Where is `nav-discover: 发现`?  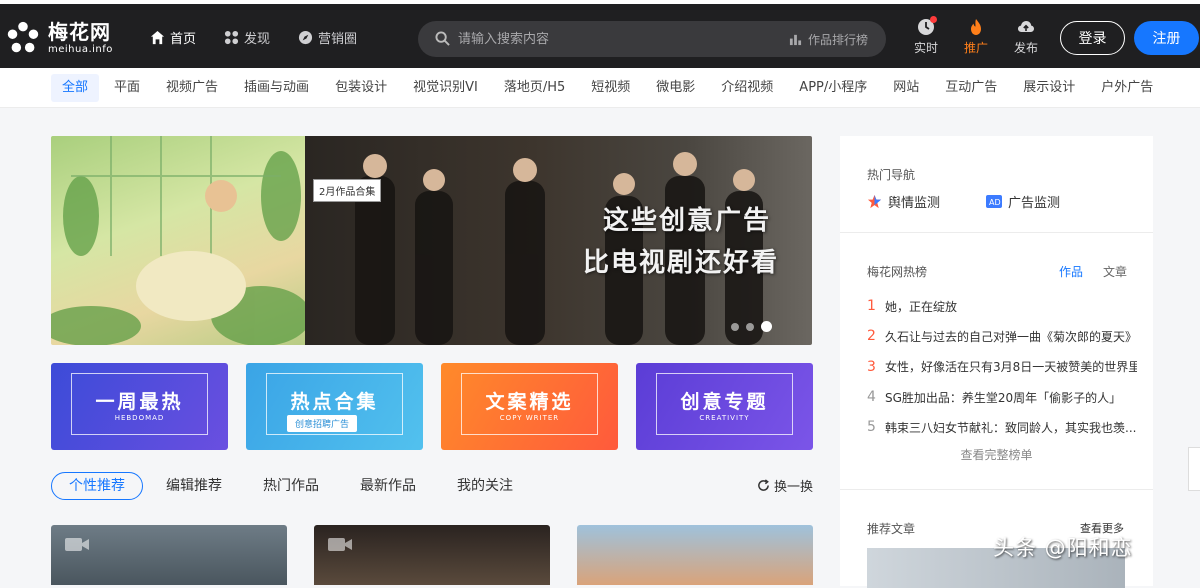
nav-discover: 发现 is located at coordinates (247, 37).